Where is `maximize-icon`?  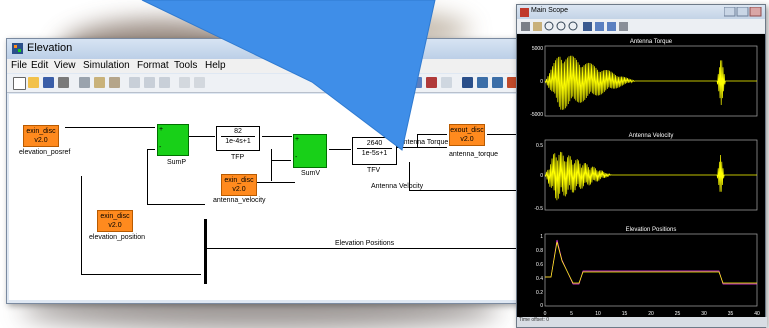
maximize-icon is located at coordinates (742, 12).